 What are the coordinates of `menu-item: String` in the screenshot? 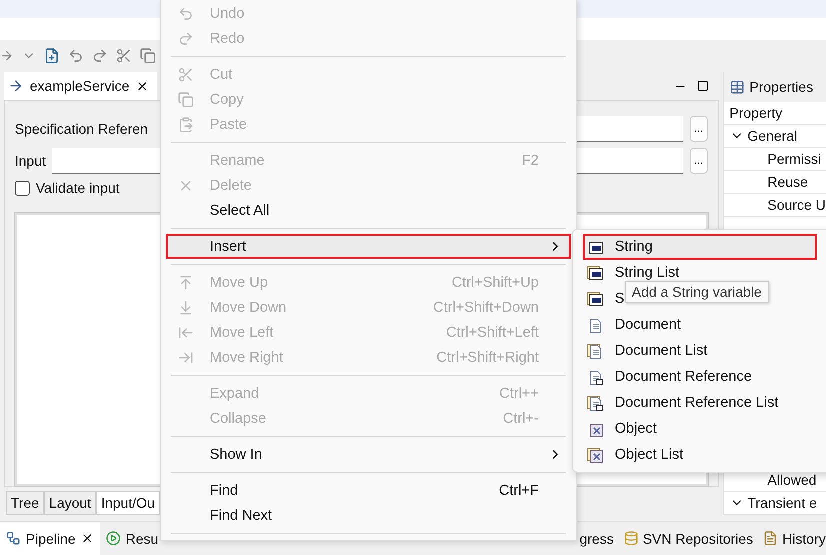 It's located at (700, 247).